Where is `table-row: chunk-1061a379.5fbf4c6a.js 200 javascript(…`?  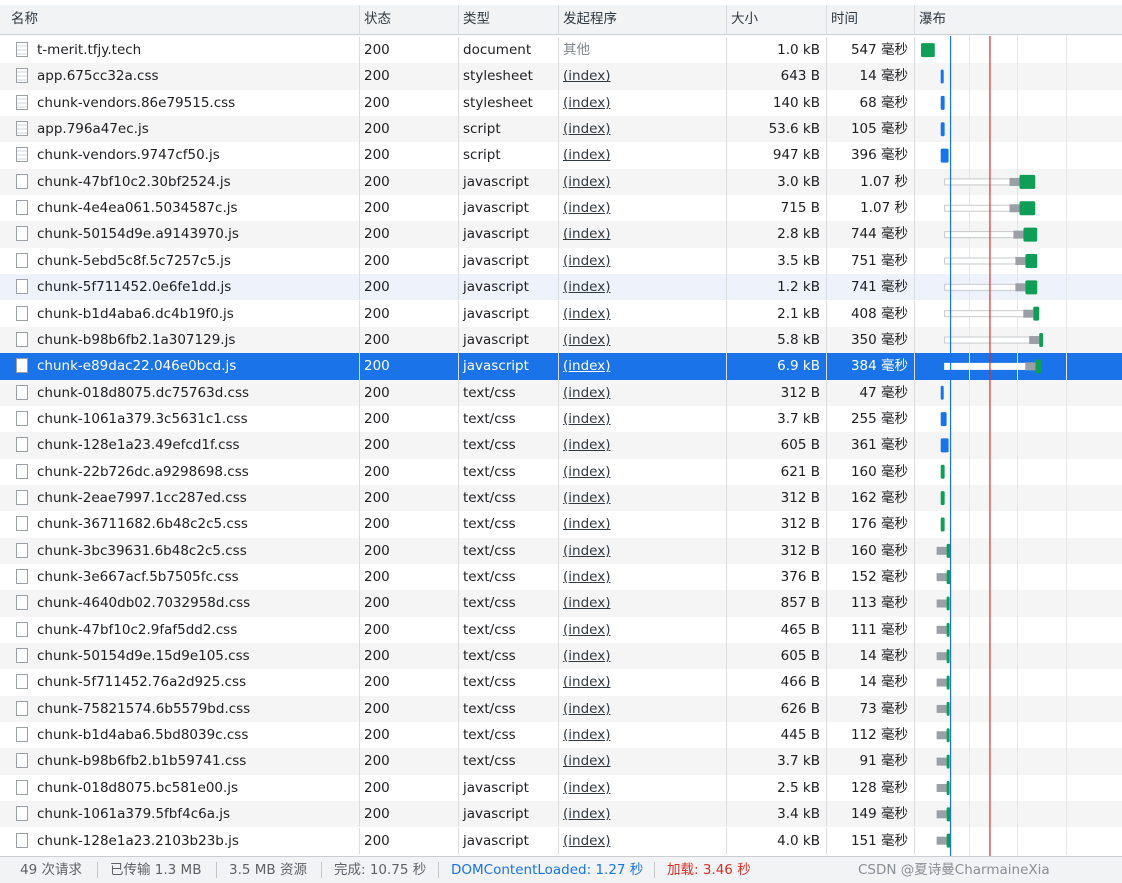
table-row: chunk-1061a379.5fbf4c6a.js 200 javascript(… is located at coordinates (561, 814).